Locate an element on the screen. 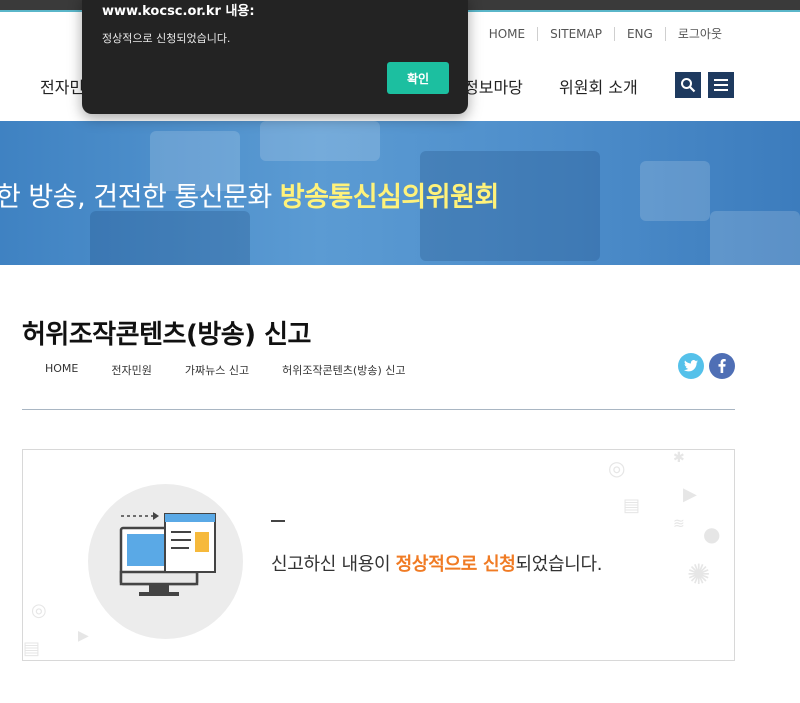 The image size is (800, 703). settings-icon: ✺ is located at coordinates (699, 574).